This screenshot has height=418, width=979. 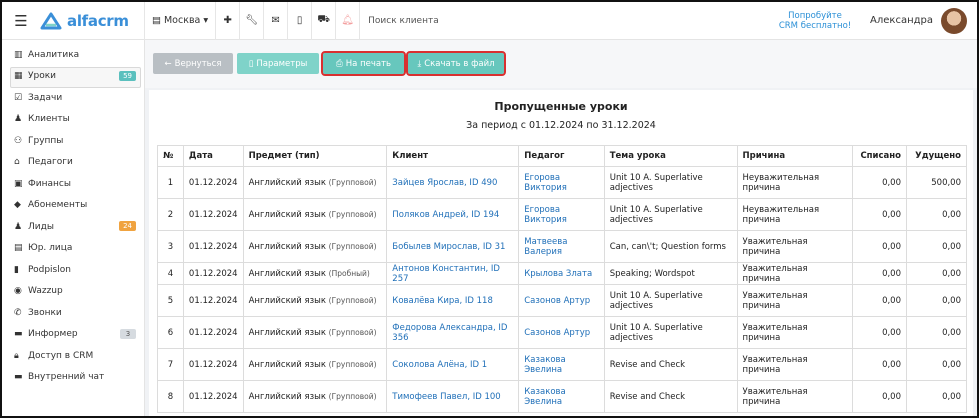 What do you see at coordinates (315, 156) in the screenshot?
I see `column-header: Предмет (тип)` at bounding box center [315, 156].